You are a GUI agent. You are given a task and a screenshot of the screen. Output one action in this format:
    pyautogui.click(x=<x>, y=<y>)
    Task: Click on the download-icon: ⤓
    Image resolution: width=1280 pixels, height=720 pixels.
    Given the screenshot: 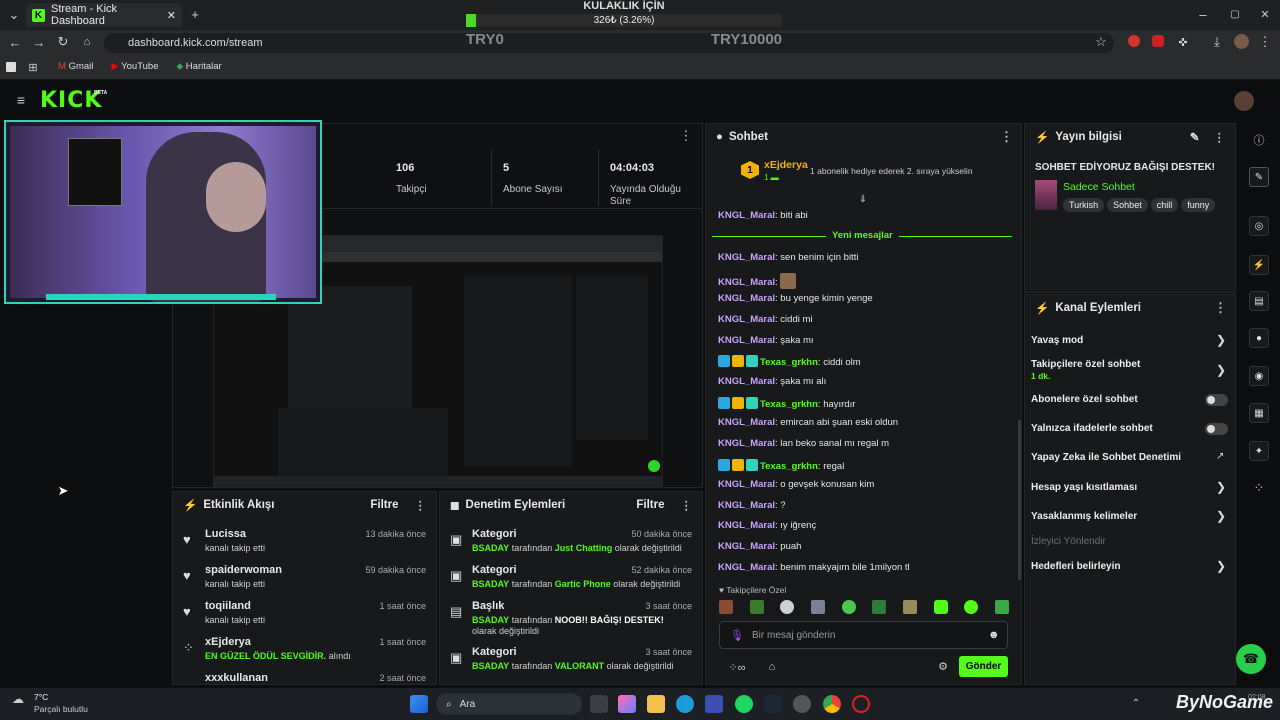 What is the action you would take?
    pyautogui.click(x=1217, y=41)
    